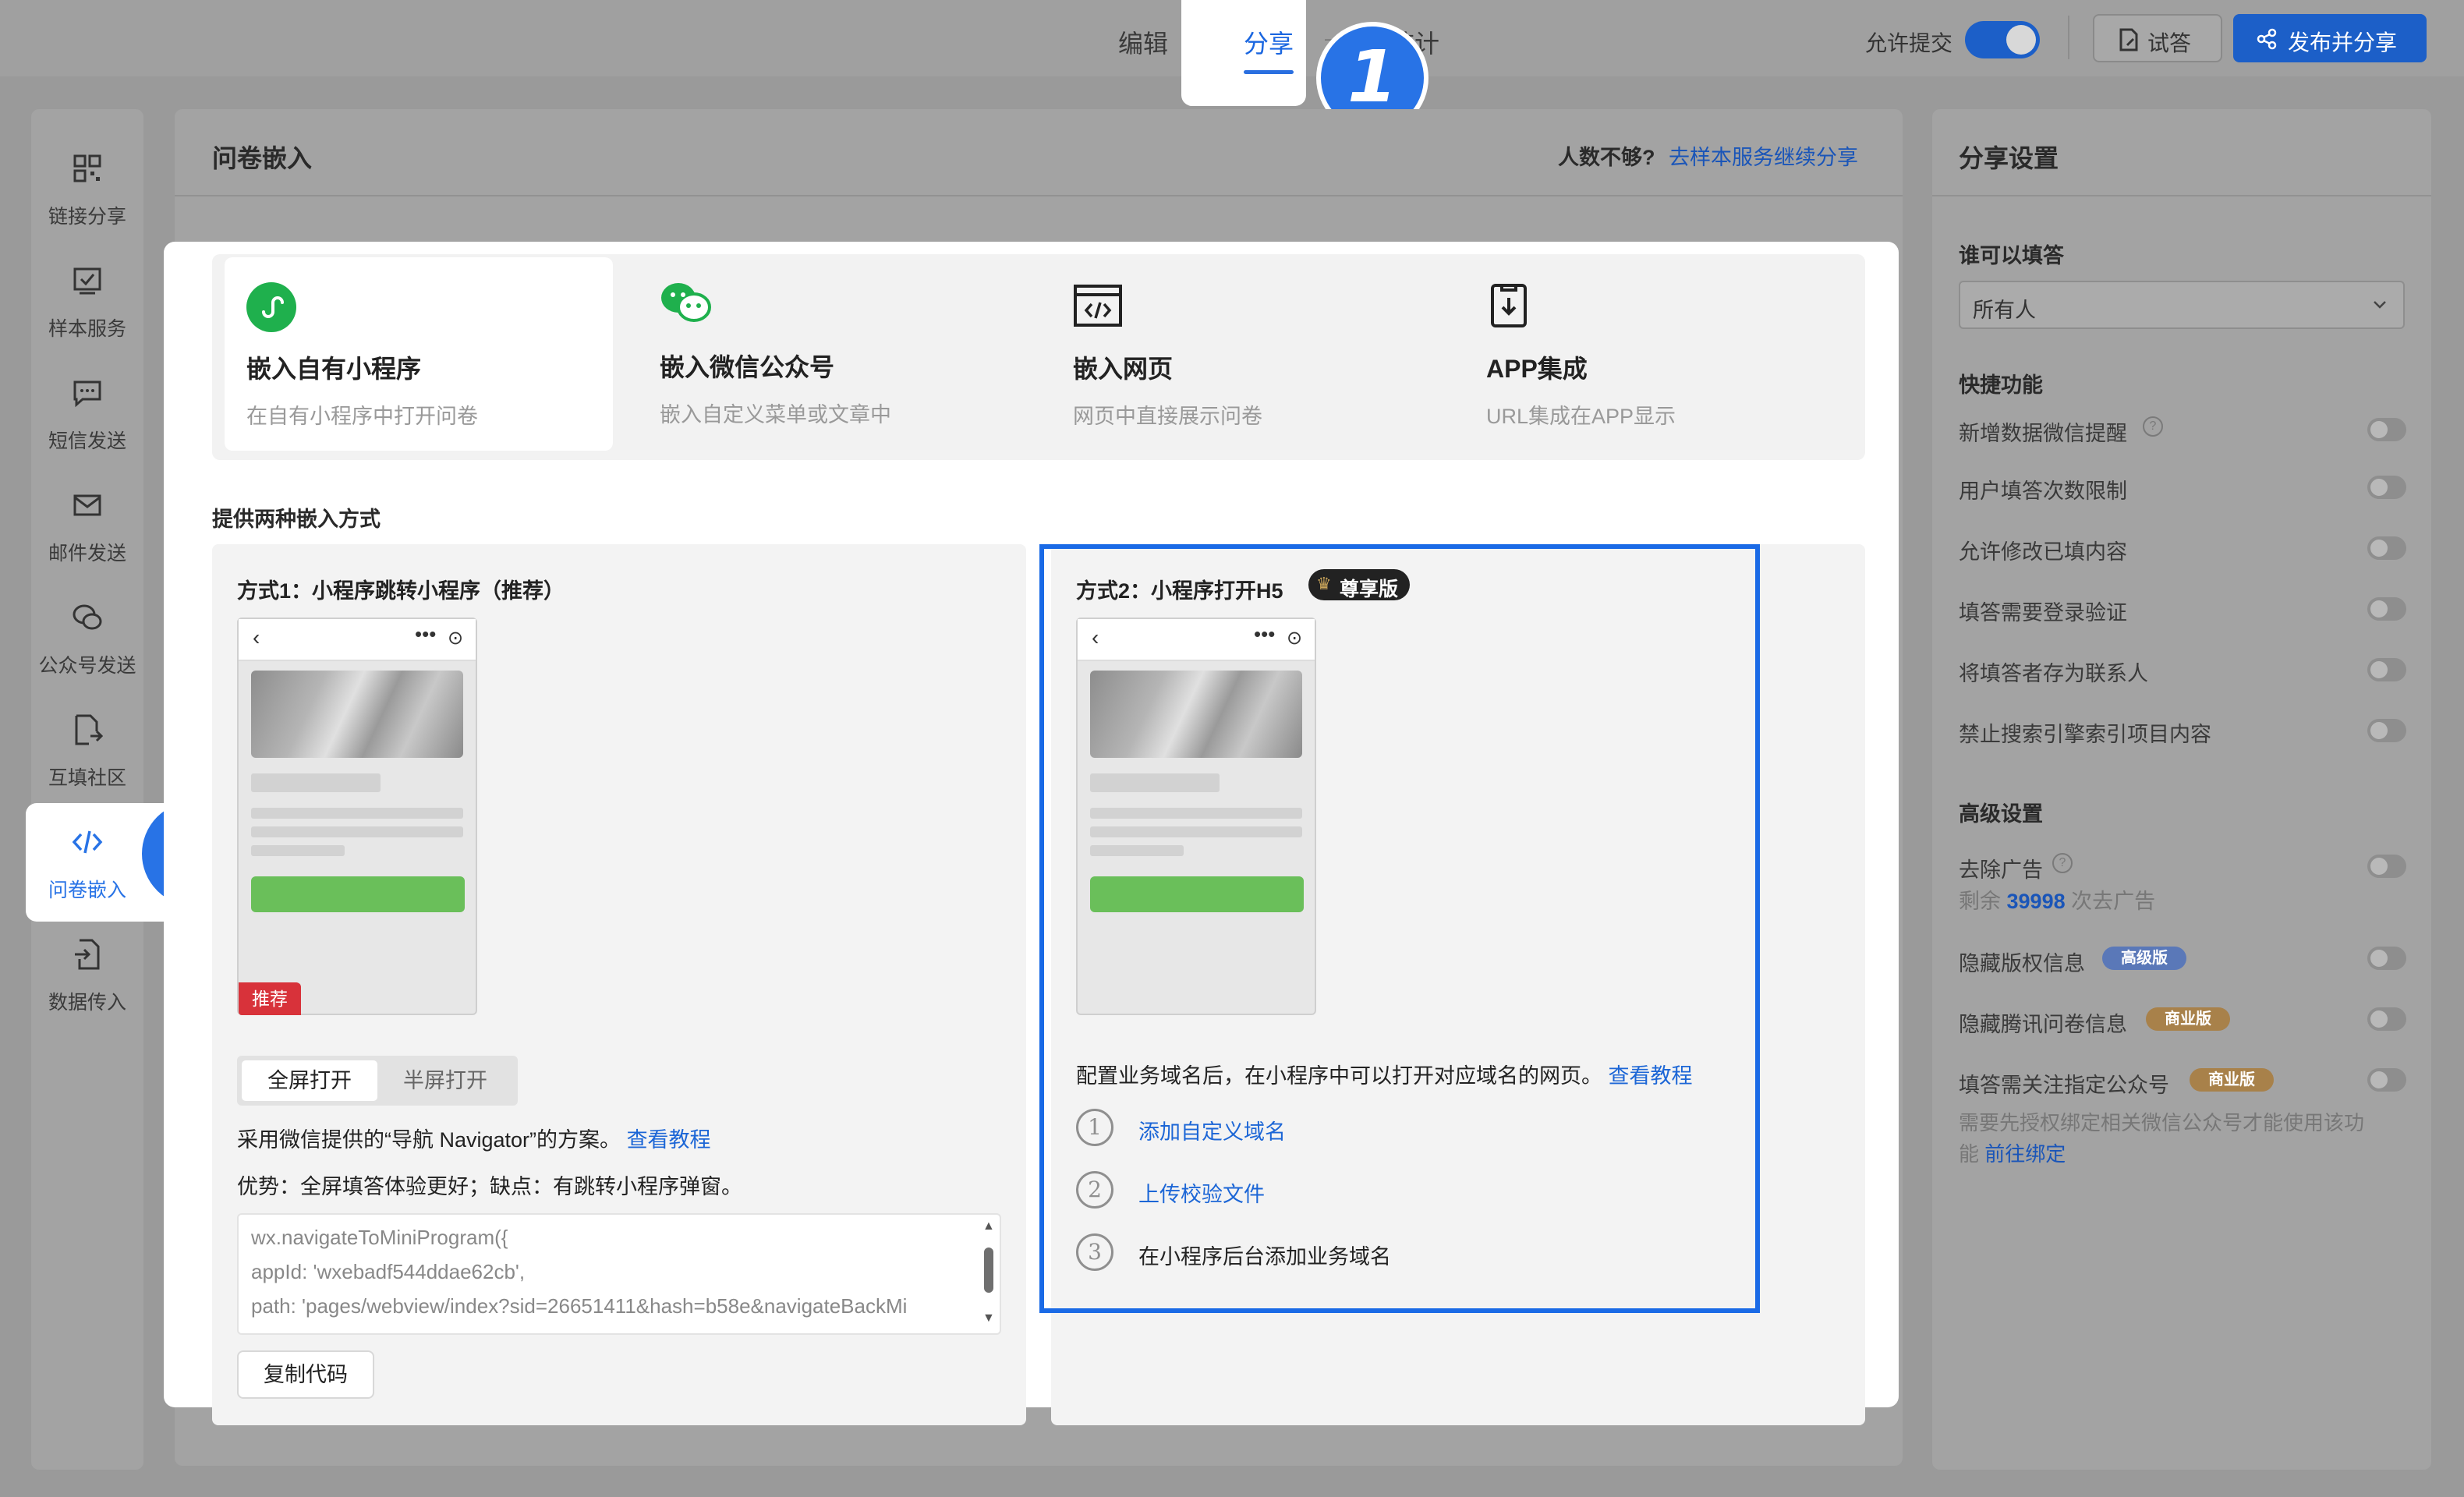 Image resolution: width=2464 pixels, height=1497 pixels. I want to click on bind-link: 前往绑定, so click(2025, 1154).